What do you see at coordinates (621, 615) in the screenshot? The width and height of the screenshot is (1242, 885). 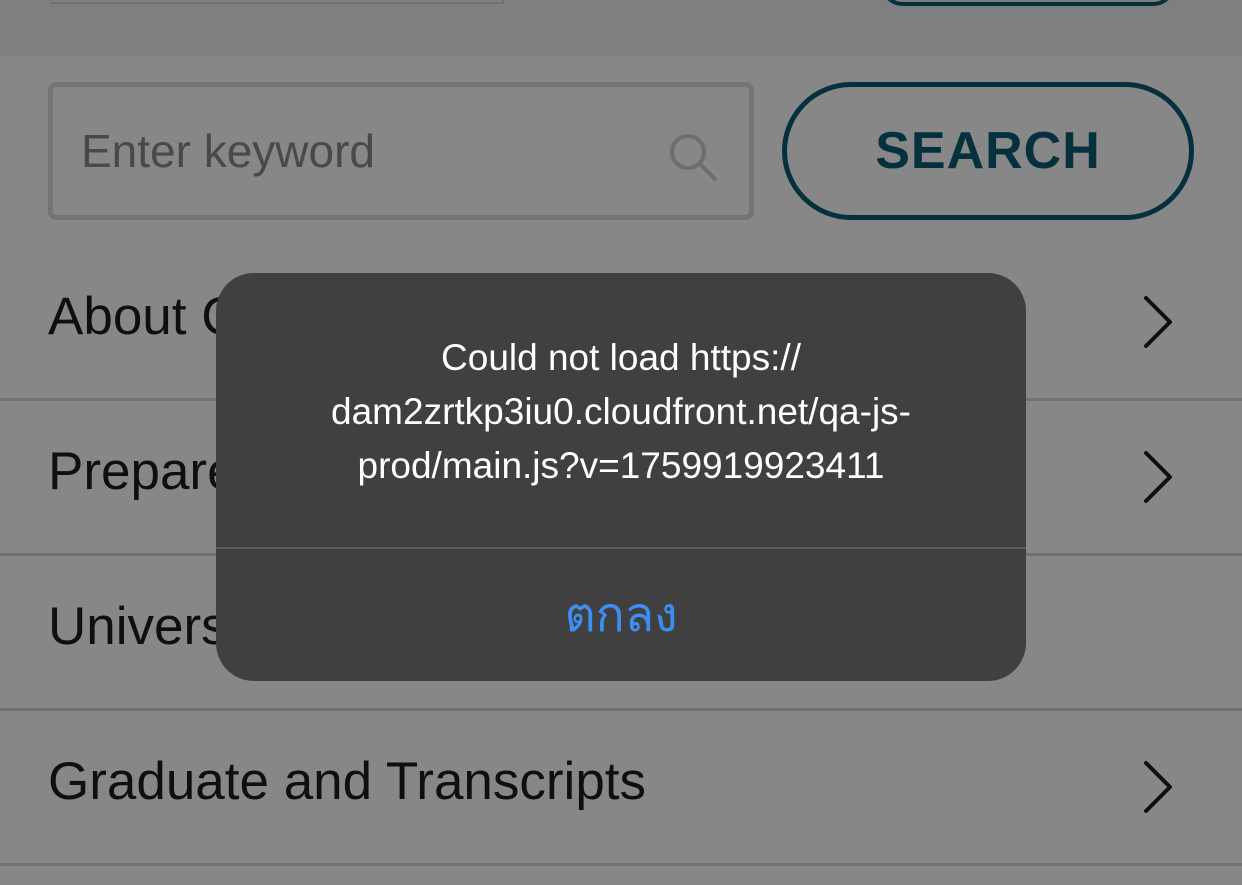 I see `ok-button: ตกลง` at bounding box center [621, 615].